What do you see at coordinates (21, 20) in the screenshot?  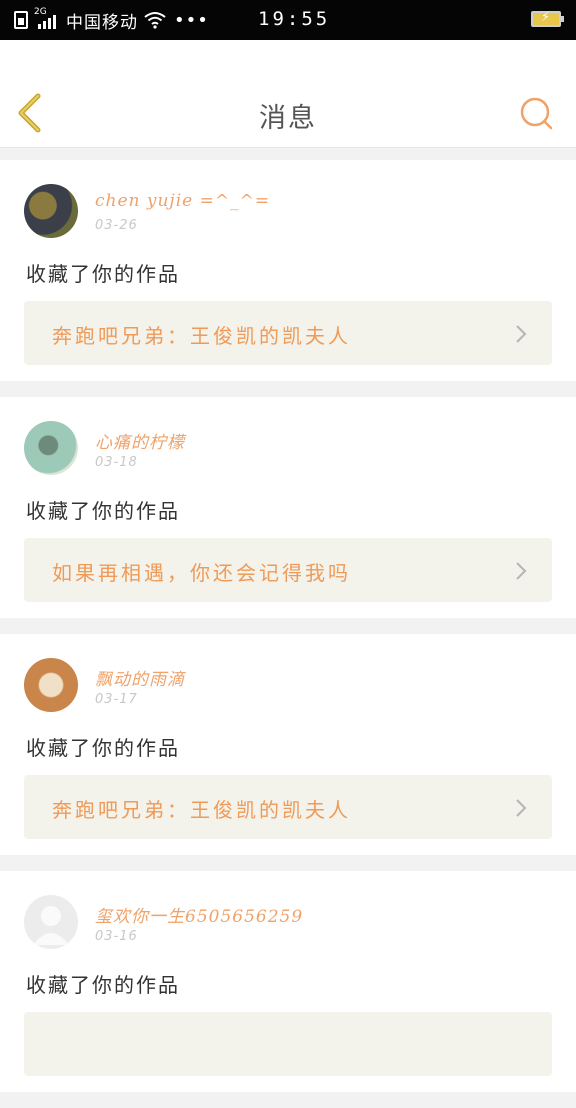 I see `sim-icon` at bounding box center [21, 20].